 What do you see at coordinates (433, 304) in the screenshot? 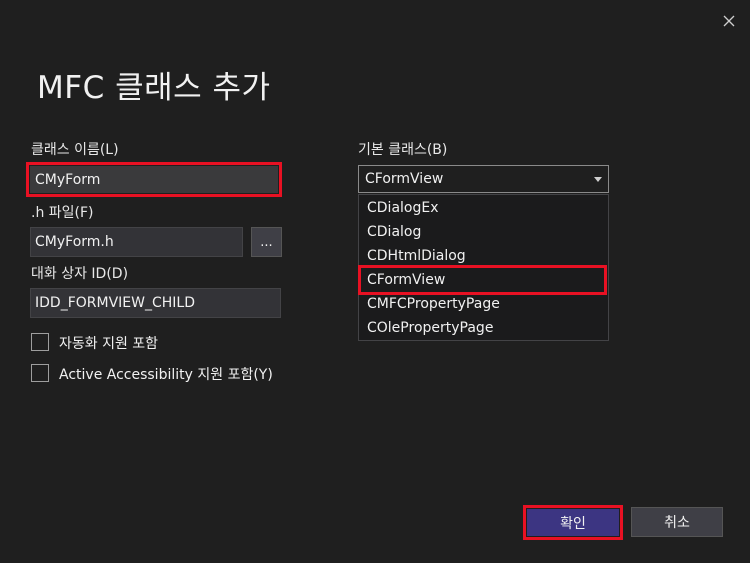
I see `dropdown-option-cmfcpropertypage: CMFCPropertyPage` at bounding box center [433, 304].